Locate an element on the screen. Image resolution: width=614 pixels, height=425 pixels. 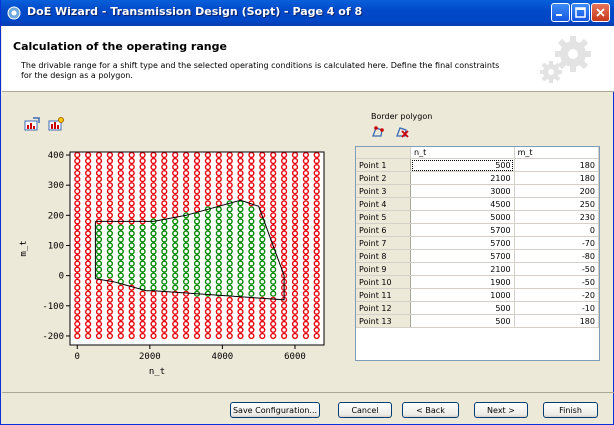
row-header: Point 9 is located at coordinates (383, 269).